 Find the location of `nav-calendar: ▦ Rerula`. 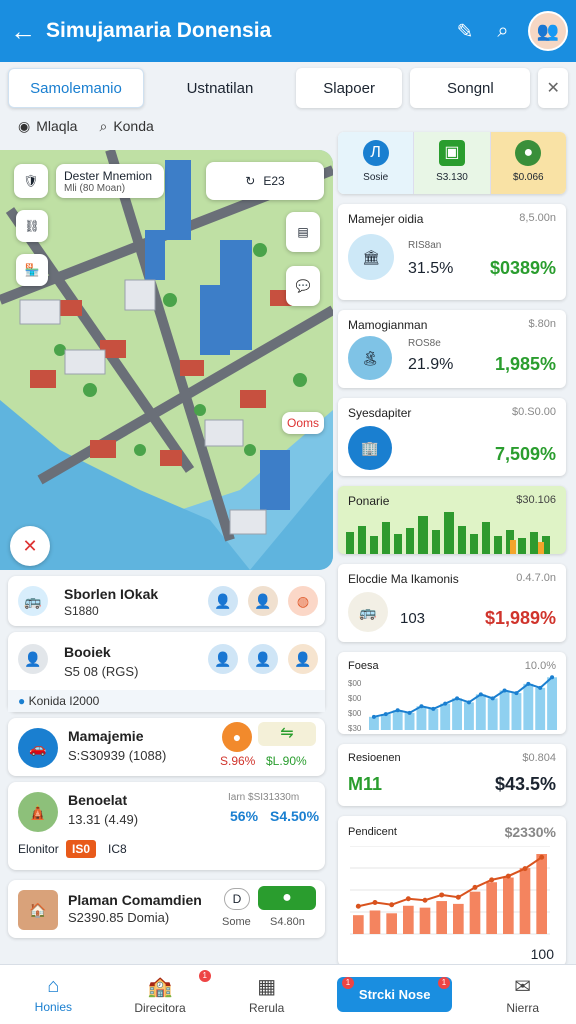

nav-calendar: ▦ Rerula is located at coordinates (266, 994).